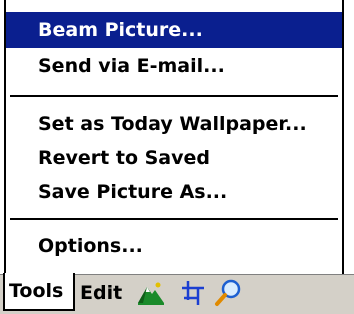  Describe the element at coordinates (101, 293) in the screenshot. I see `edit-menu-button: Edit` at that location.